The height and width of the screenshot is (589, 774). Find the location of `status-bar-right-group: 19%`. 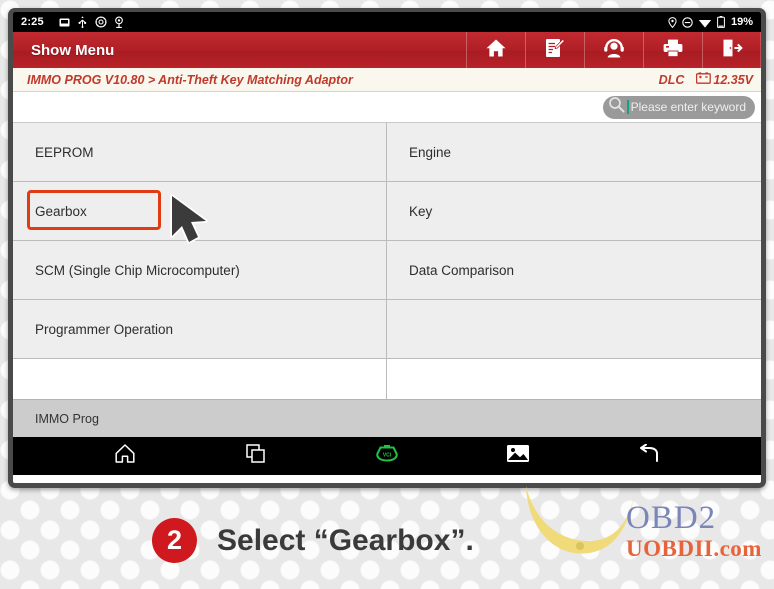

status-bar-right-group: 19% is located at coordinates (710, 22).